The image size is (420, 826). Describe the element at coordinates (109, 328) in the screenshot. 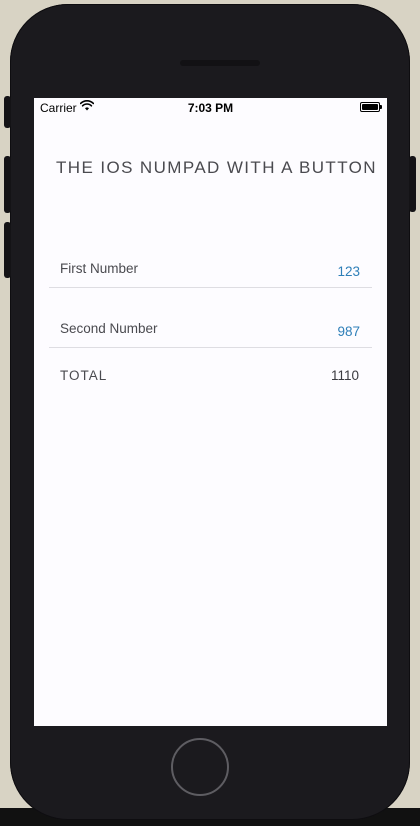

I see `second-number-label: Second Number` at that location.